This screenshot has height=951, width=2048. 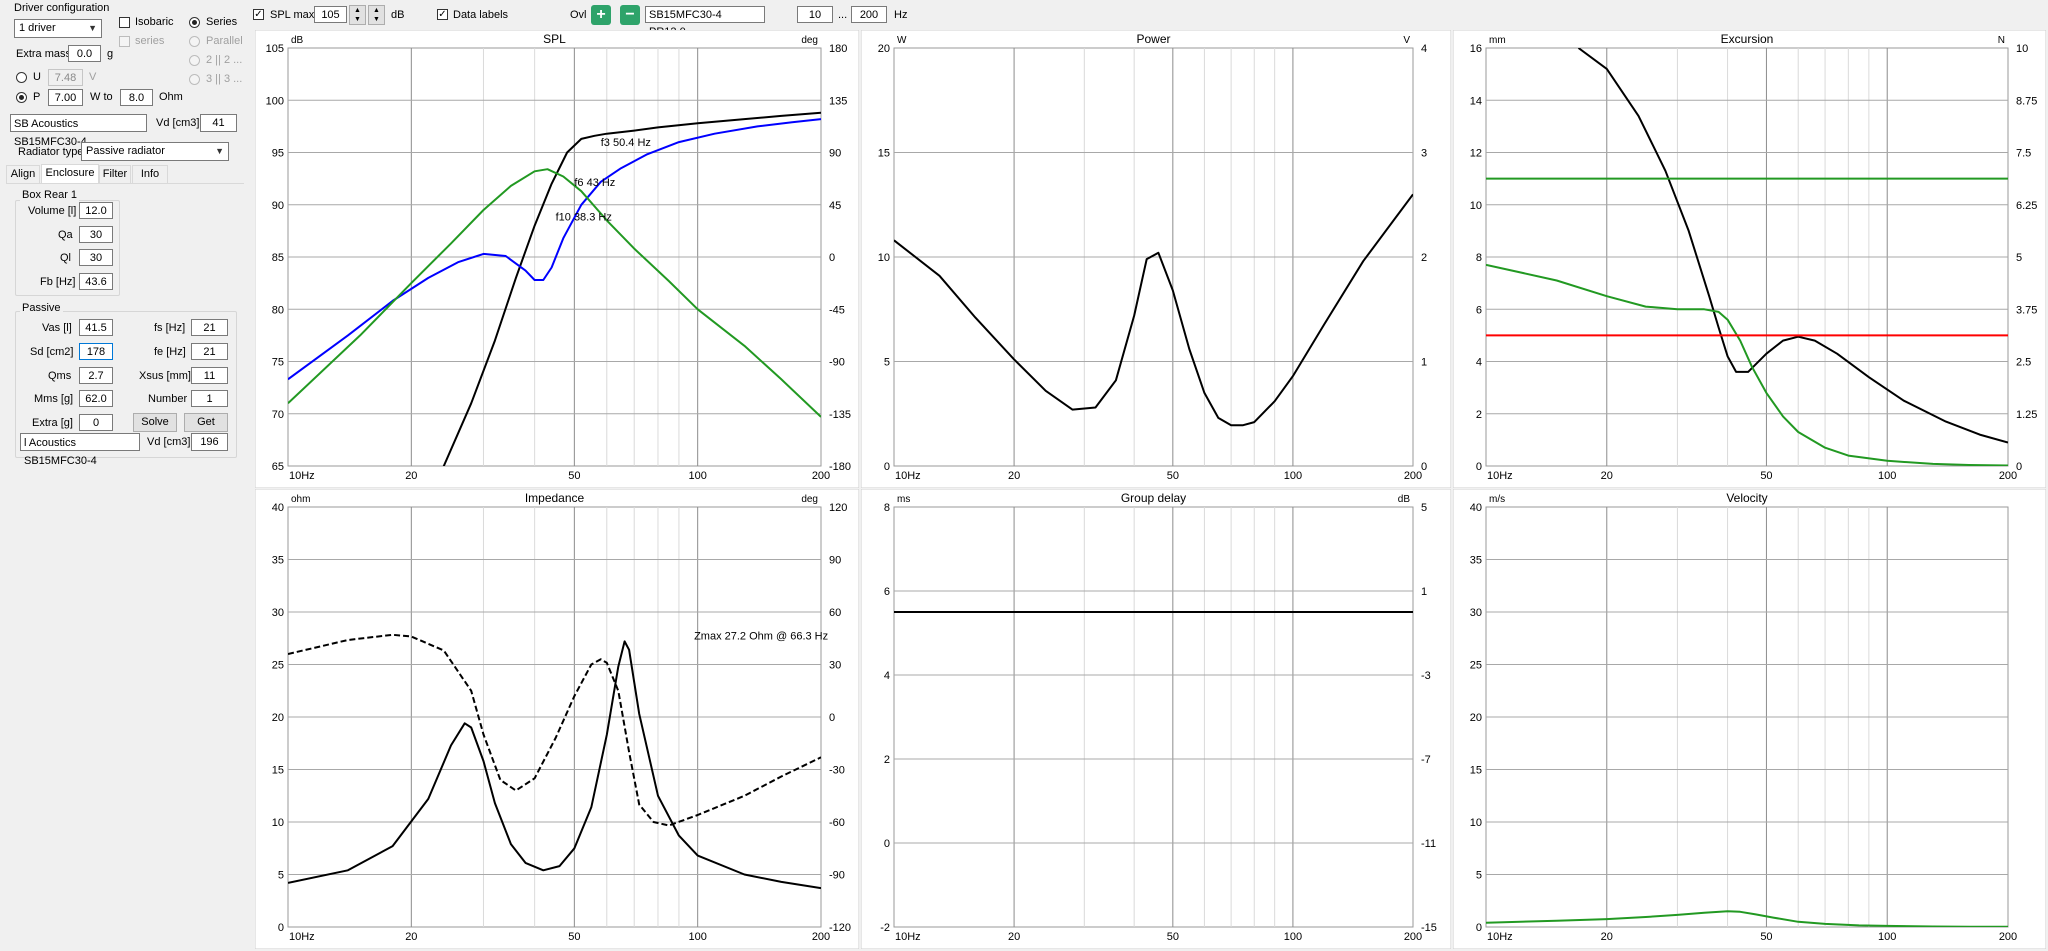 What do you see at coordinates (376, 15) in the screenshot?
I see `spl-range-spinner-button: ▲ ▼` at bounding box center [376, 15].